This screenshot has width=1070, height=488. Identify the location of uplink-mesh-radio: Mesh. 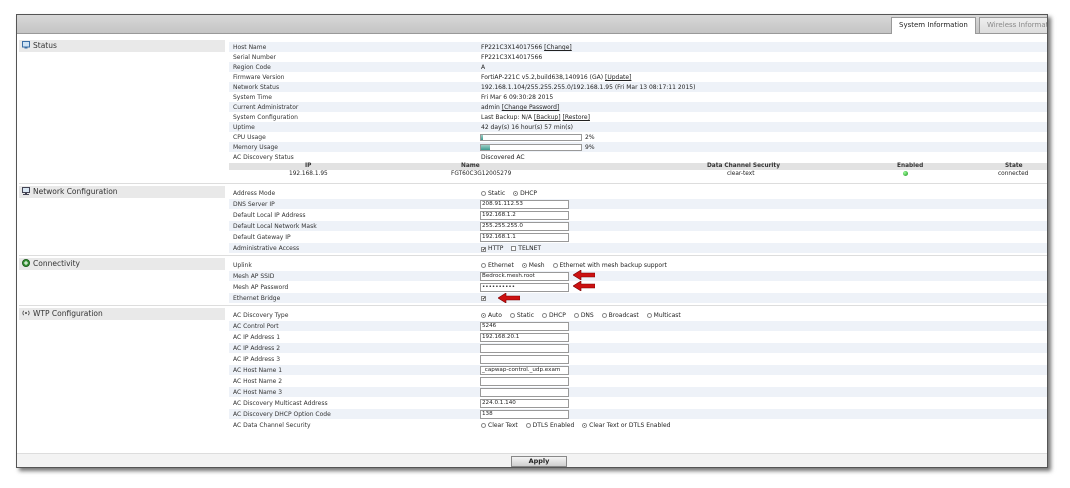
(533, 265).